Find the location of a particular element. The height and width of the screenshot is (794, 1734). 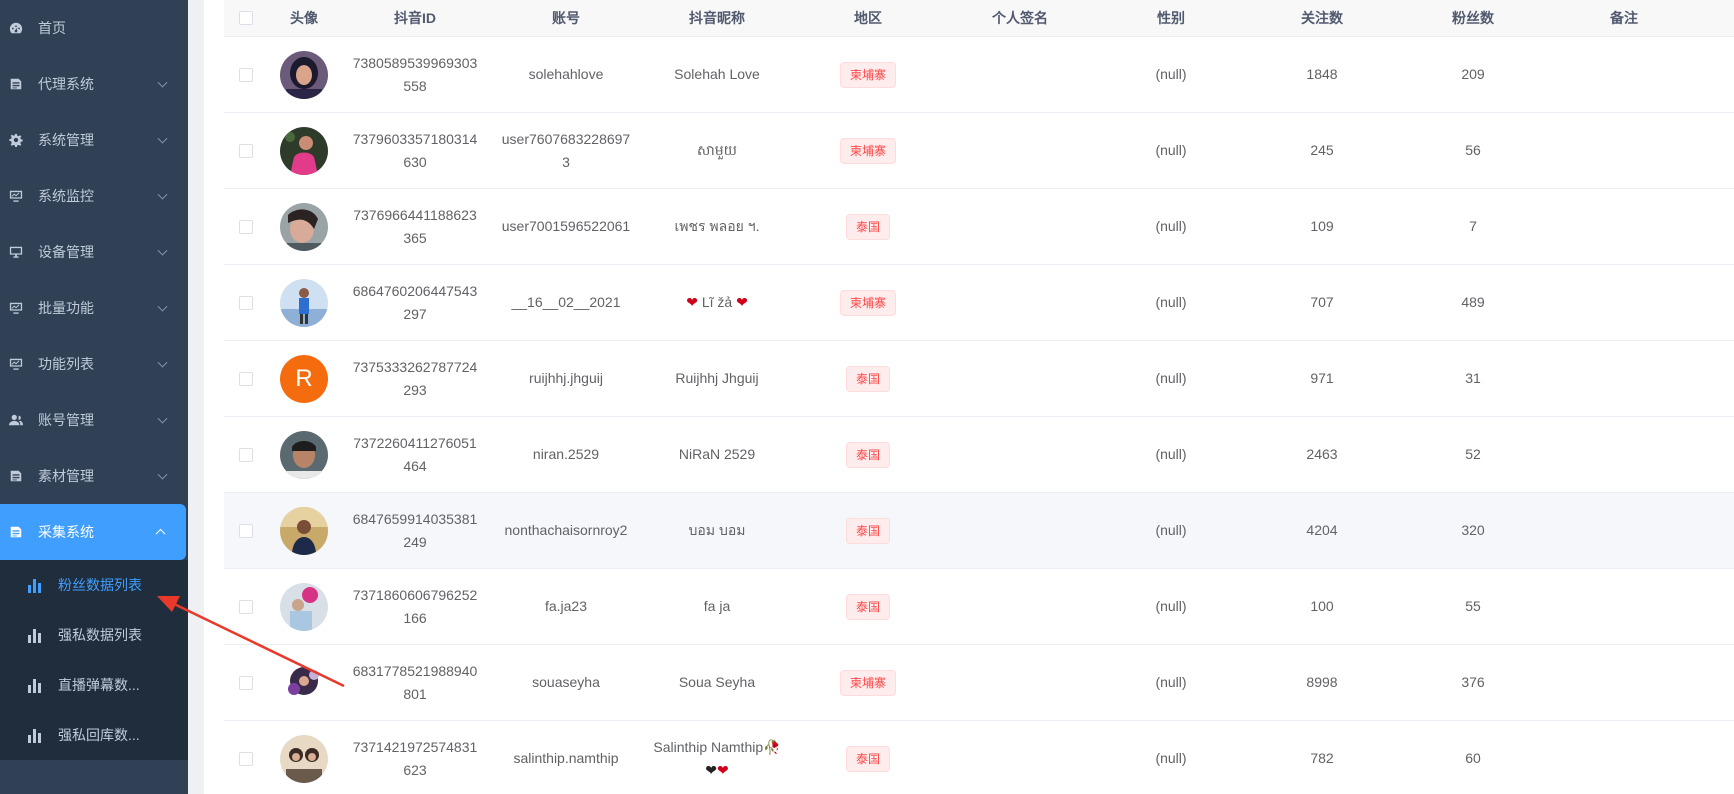

dashboard-icon is located at coordinates (16, 28).